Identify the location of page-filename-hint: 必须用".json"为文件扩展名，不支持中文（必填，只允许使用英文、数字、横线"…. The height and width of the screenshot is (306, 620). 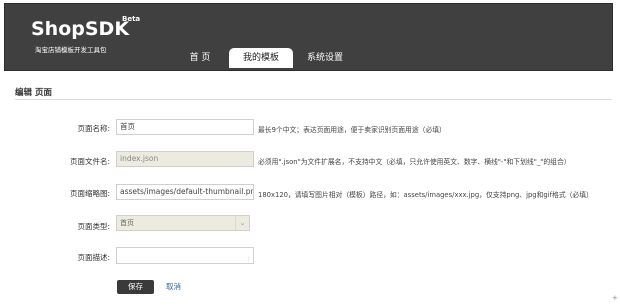
(414, 162).